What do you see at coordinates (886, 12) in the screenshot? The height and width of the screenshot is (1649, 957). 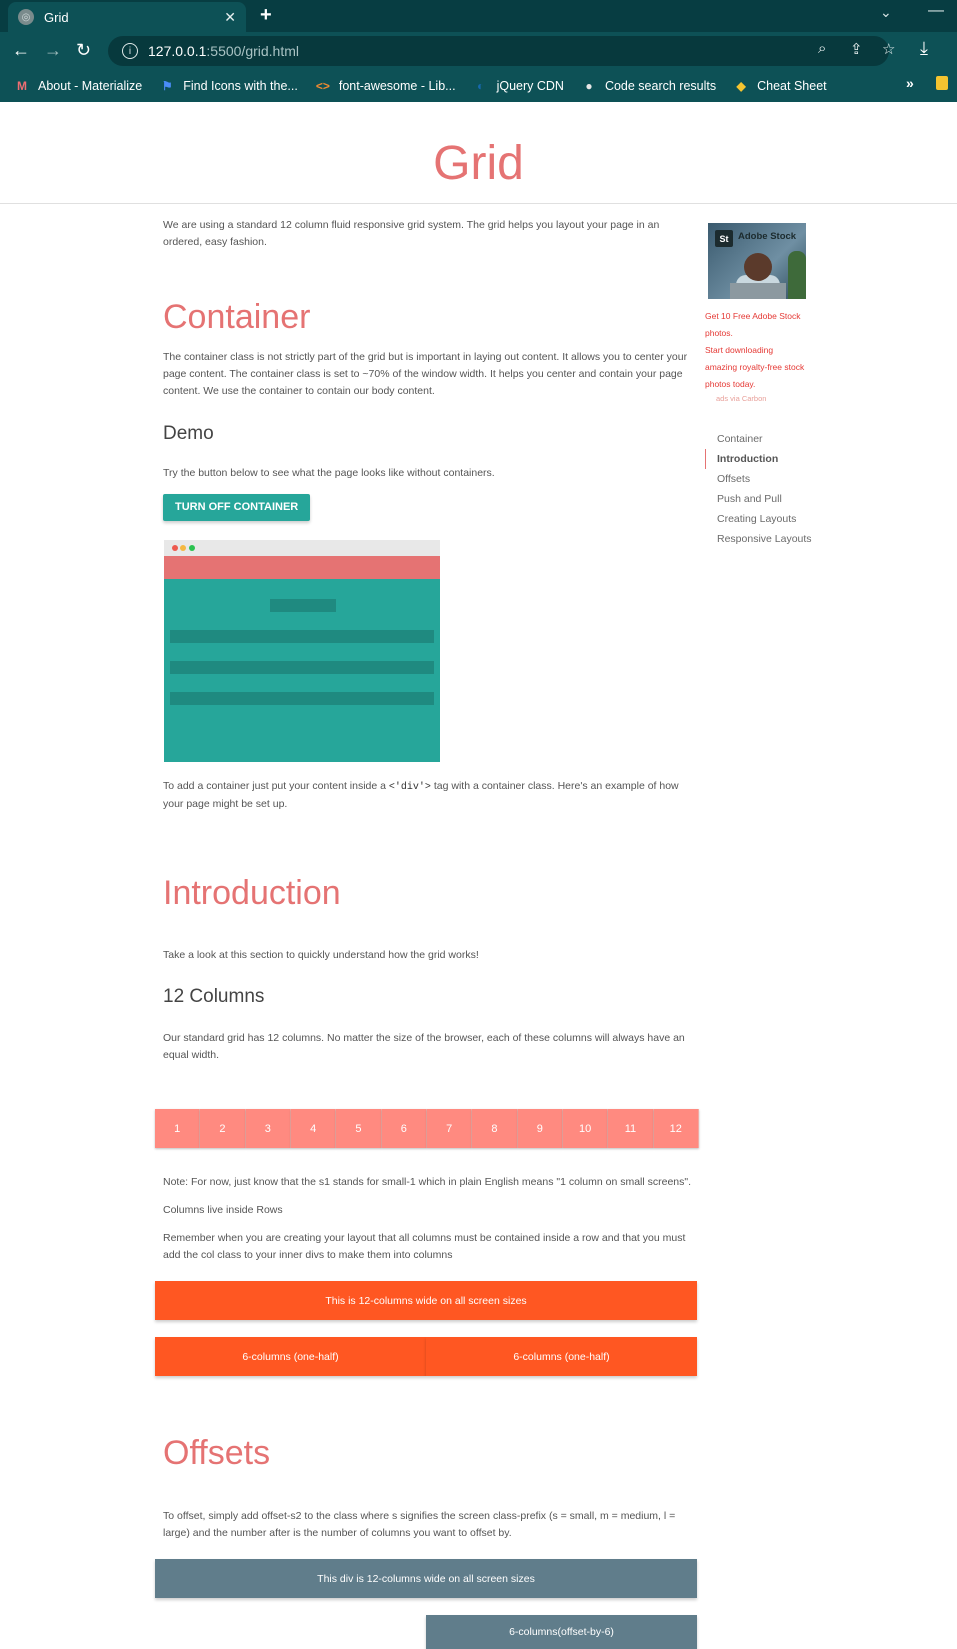 I see `chevron-down-icon: ⌄` at bounding box center [886, 12].